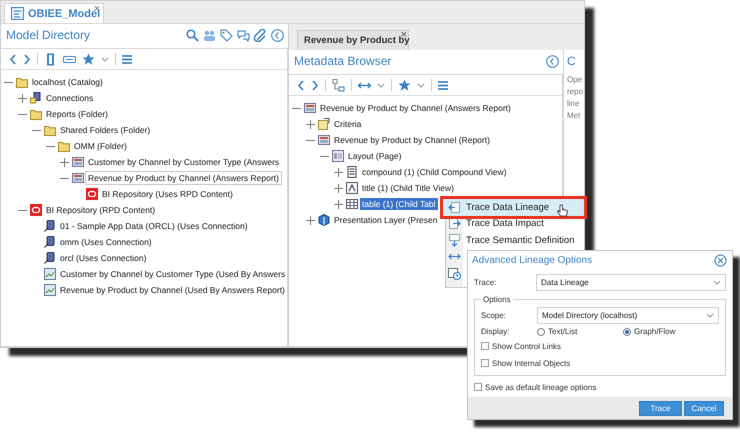  What do you see at coordinates (574, 116) in the screenshot?
I see `description-text: Met` at bounding box center [574, 116].